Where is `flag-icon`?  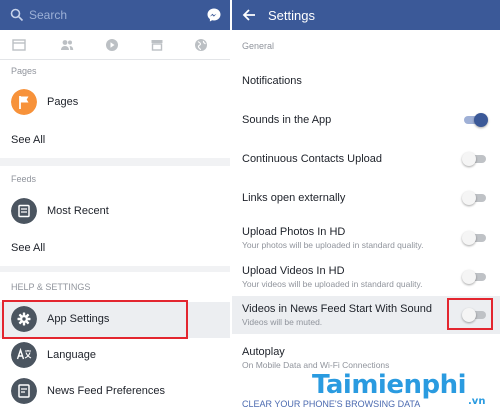 flag-icon is located at coordinates (24, 102).